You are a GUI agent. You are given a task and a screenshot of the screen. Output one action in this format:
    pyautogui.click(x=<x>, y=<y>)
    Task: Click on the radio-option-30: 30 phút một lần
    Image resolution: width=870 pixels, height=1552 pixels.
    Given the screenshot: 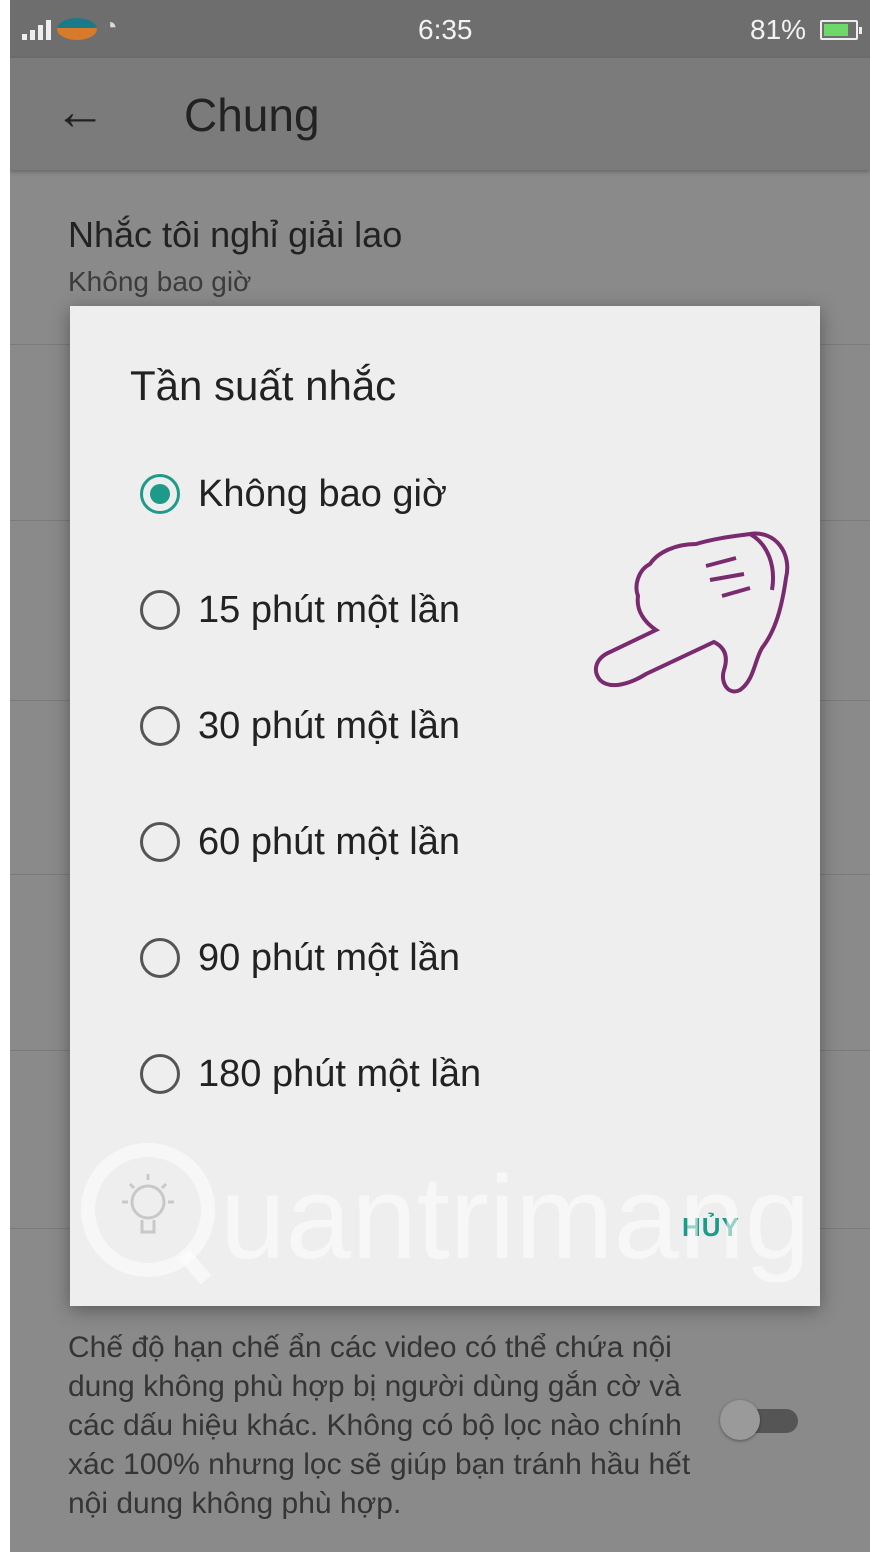 What is the action you would take?
    pyautogui.click(x=300, y=726)
    